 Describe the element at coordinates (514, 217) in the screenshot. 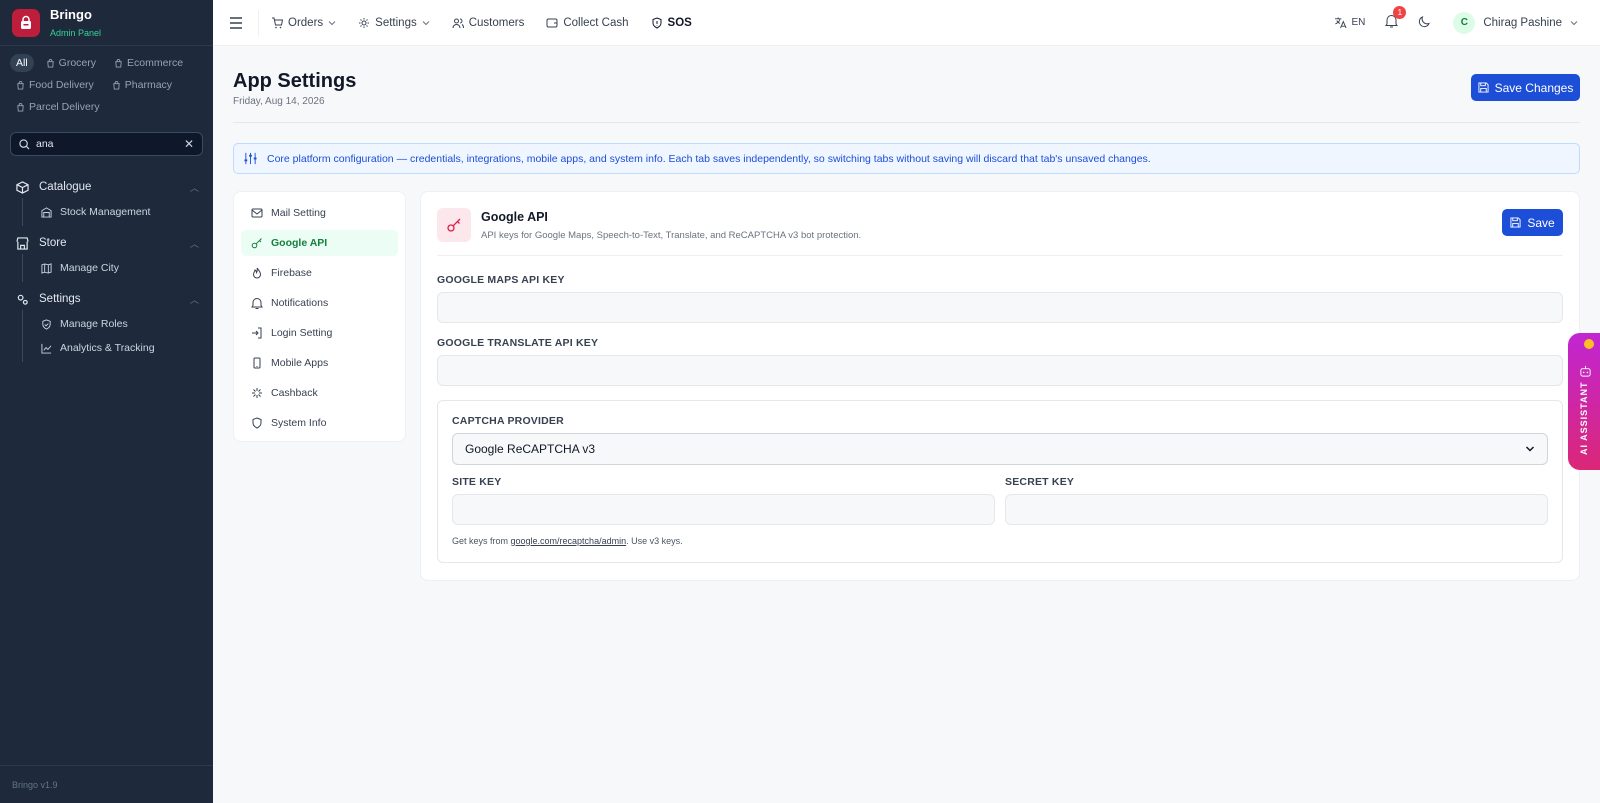

I see `card-title: Google API` at that location.